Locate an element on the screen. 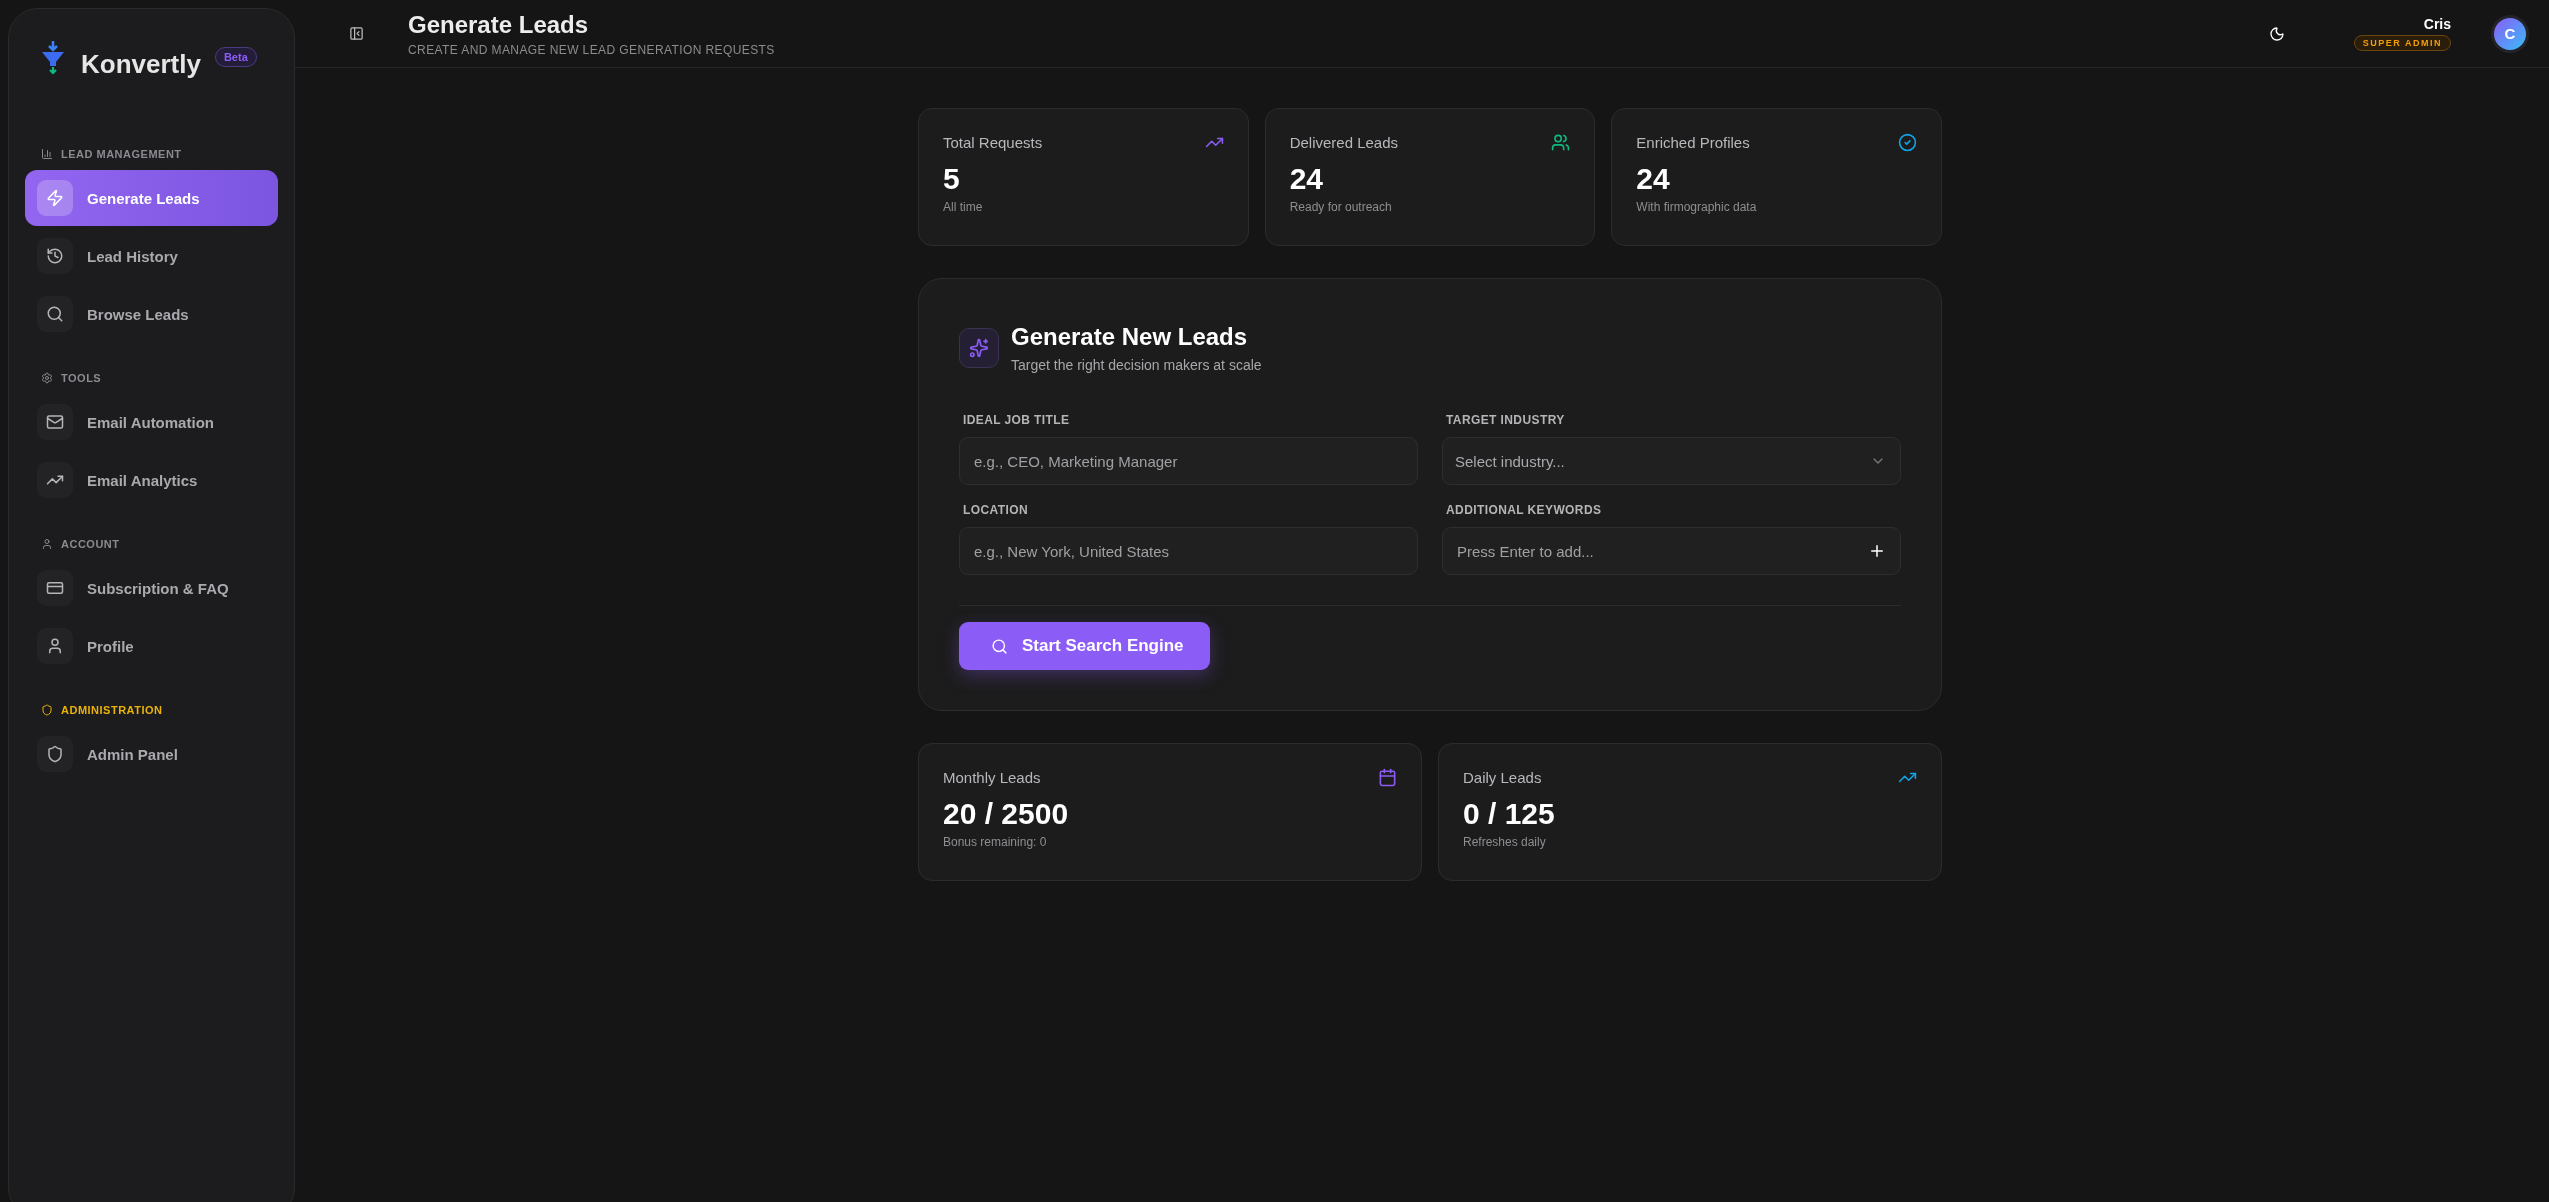 The image size is (2549, 1202). role-badge: SUPER ADMIN is located at coordinates (2402, 43).